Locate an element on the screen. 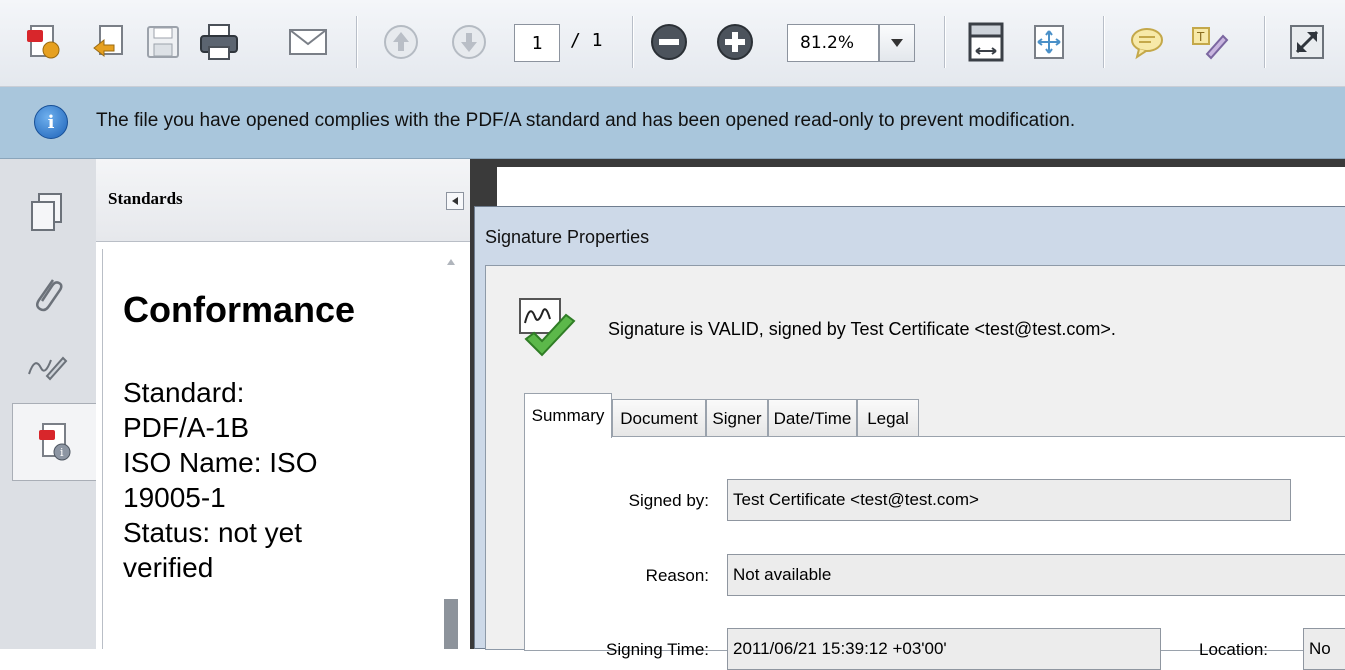 The image size is (1345, 670). tab-date-time: Date/Time is located at coordinates (812, 418).